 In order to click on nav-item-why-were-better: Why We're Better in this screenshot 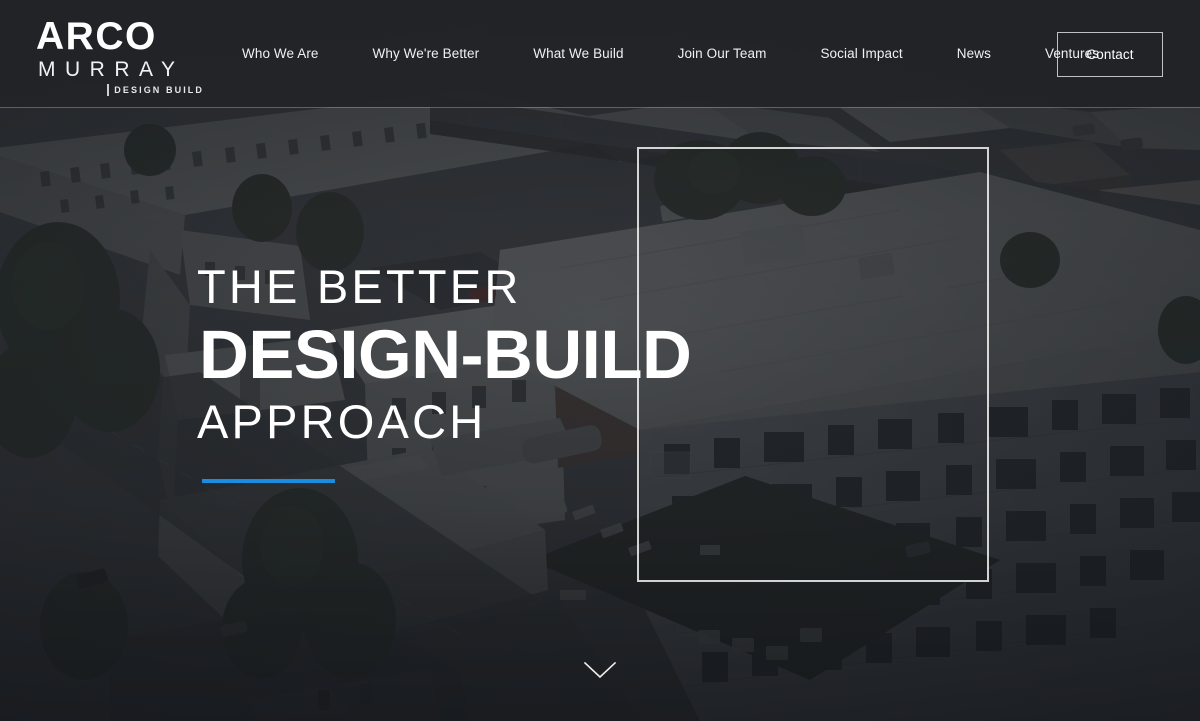, I will do `click(426, 53)`.